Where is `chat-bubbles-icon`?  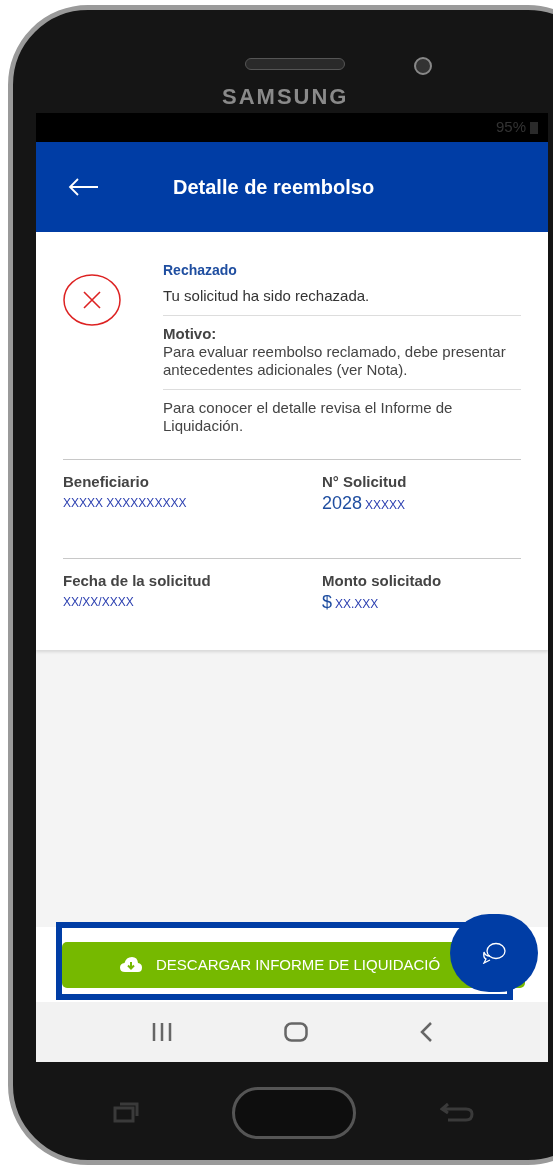 chat-bubbles-icon is located at coordinates (494, 953).